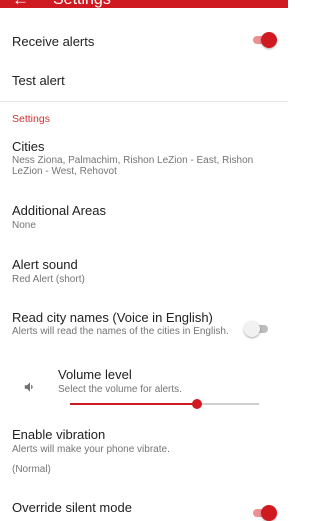 Image resolution: width=320 pixels, height=521 pixels. I want to click on vibration-summary: Alerts will make your phone vibrate., so click(91, 449).